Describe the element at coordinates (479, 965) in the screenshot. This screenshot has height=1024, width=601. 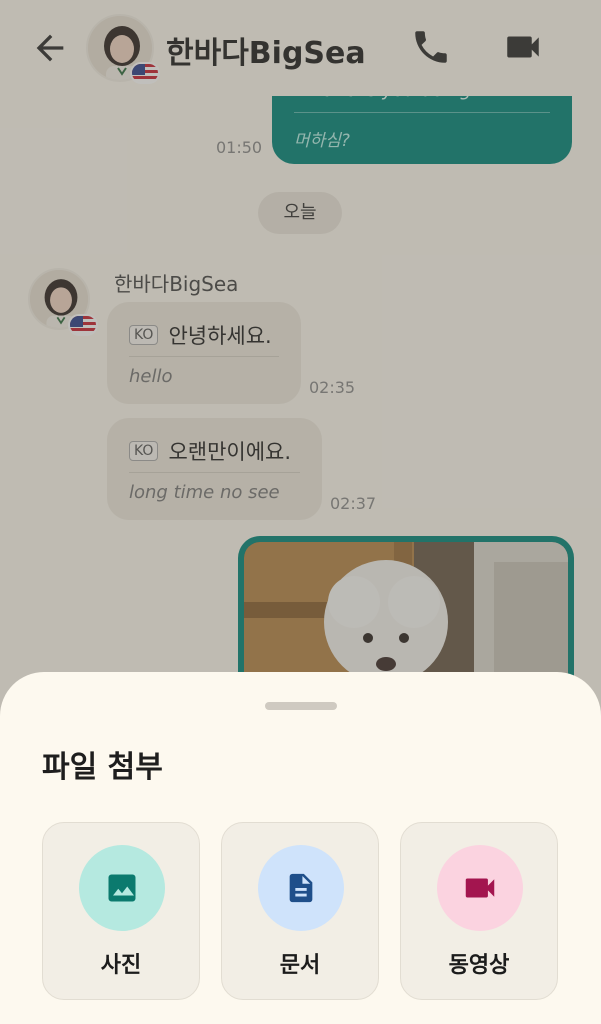
I see `option-label: 동영상` at that location.